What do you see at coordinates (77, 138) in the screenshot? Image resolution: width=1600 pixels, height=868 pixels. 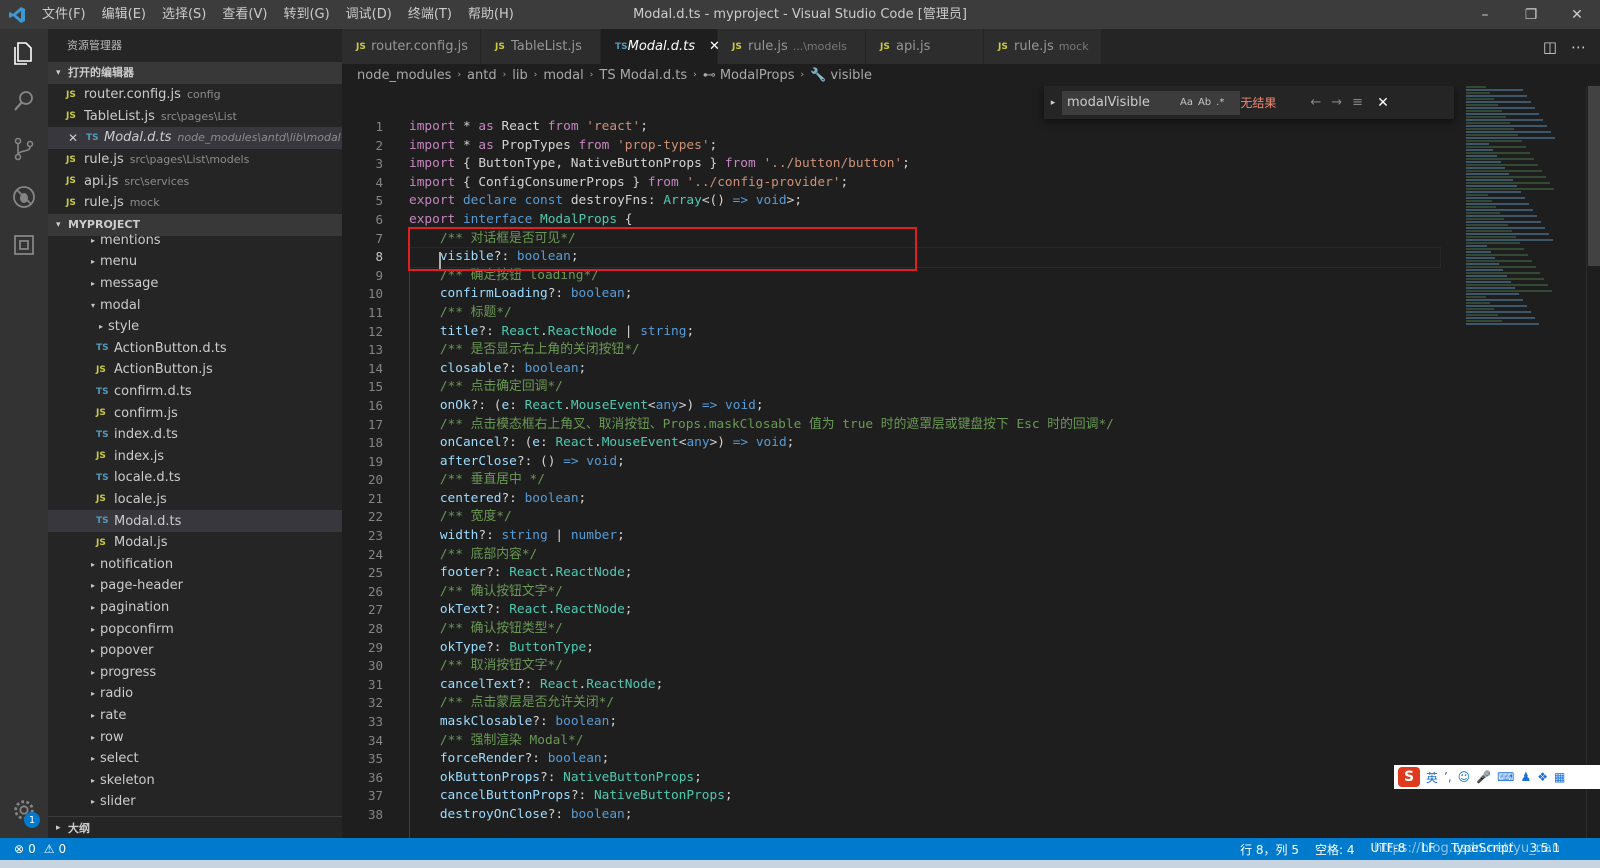 I see `close-editor-icon: ✕` at bounding box center [77, 138].